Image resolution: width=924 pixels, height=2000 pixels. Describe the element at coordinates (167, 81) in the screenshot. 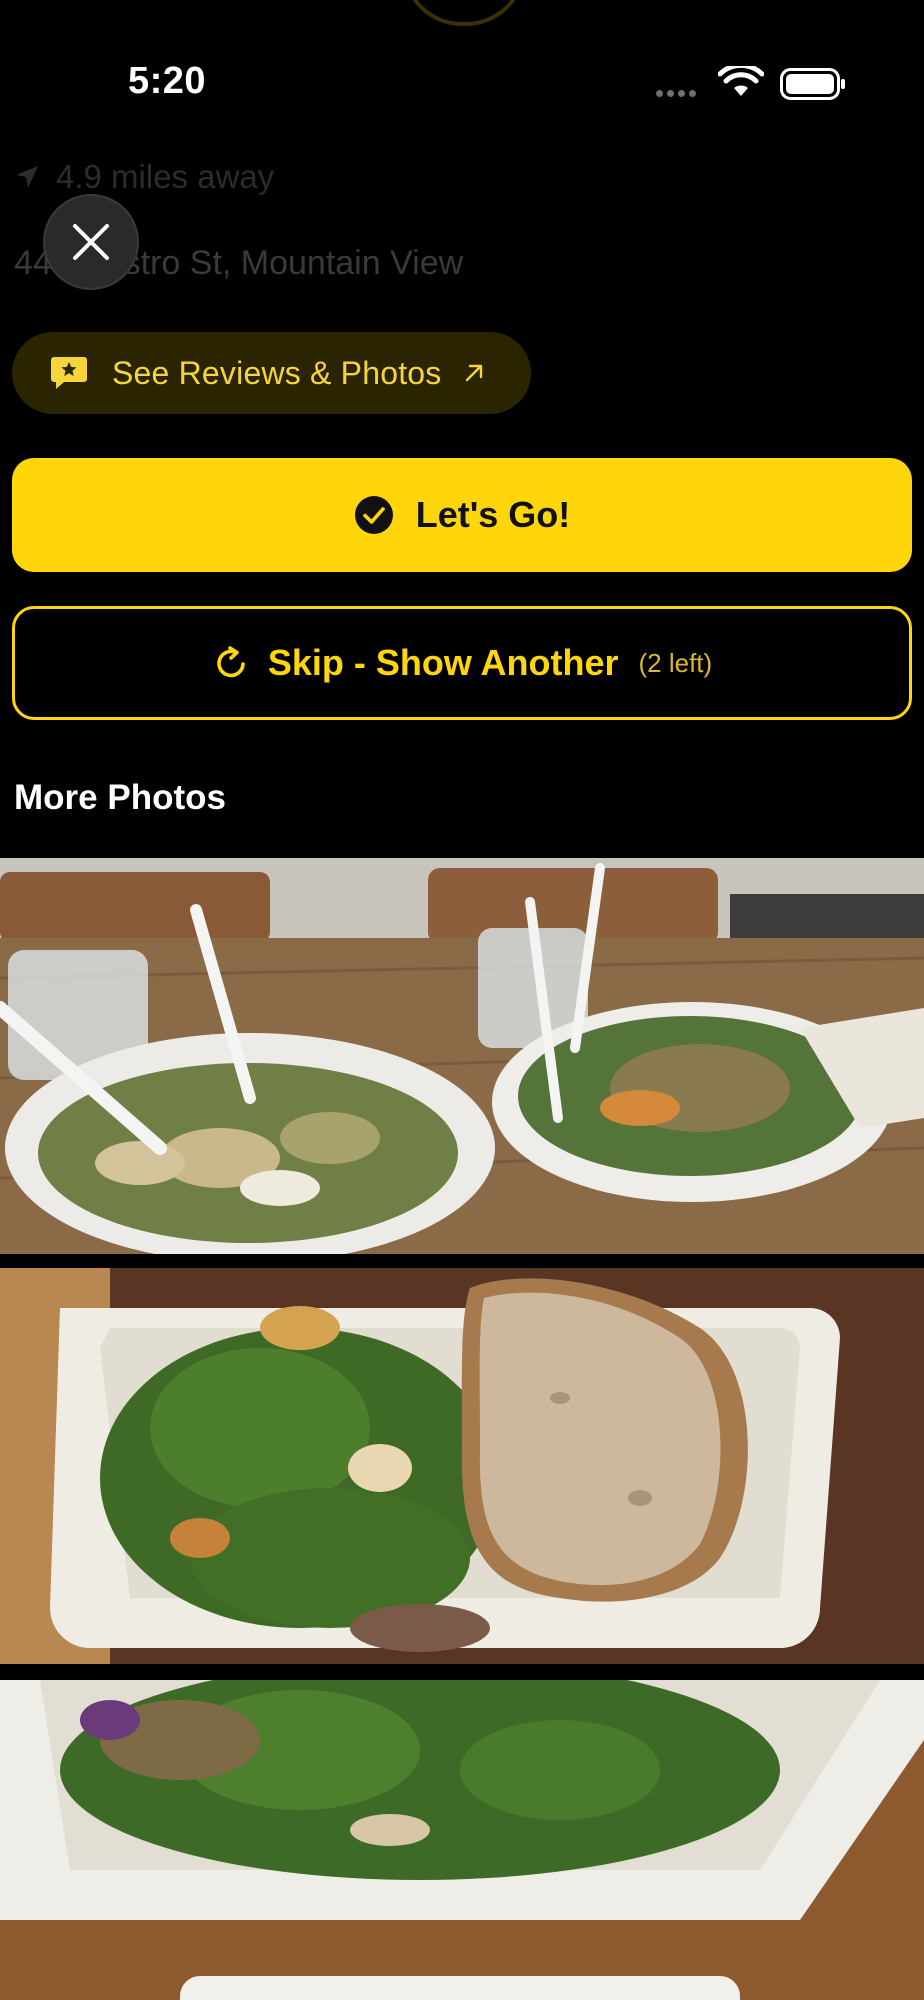

I see `status-time: 5:20` at that location.